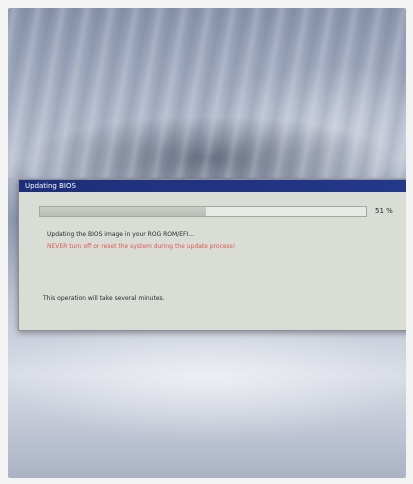 The height and width of the screenshot is (484, 413). Describe the element at coordinates (50, 186) in the screenshot. I see `dialog-title: Updating BIOS` at that location.